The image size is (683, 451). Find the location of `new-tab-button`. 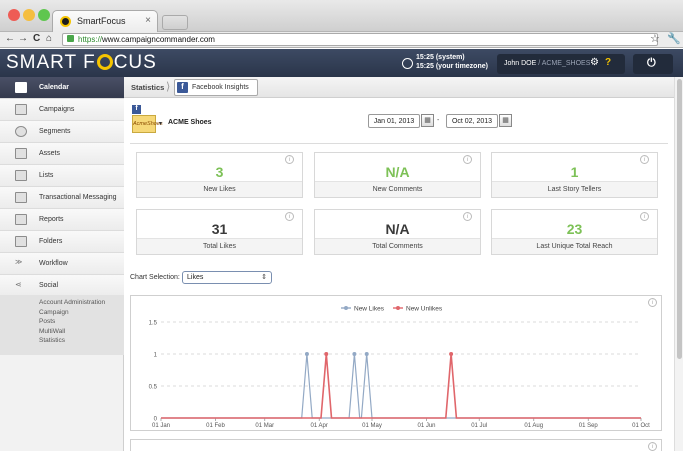

new-tab-button is located at coordinates (175, 22).